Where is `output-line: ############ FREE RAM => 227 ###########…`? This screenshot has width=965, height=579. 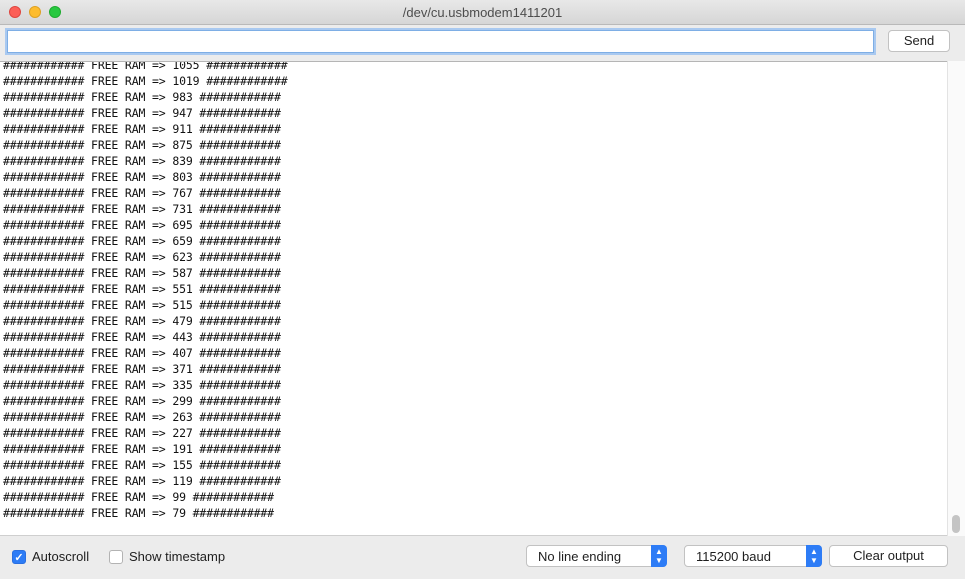 output-line: ############ FREE RAM => 227 ###########… is located at coordinates (142, 433).